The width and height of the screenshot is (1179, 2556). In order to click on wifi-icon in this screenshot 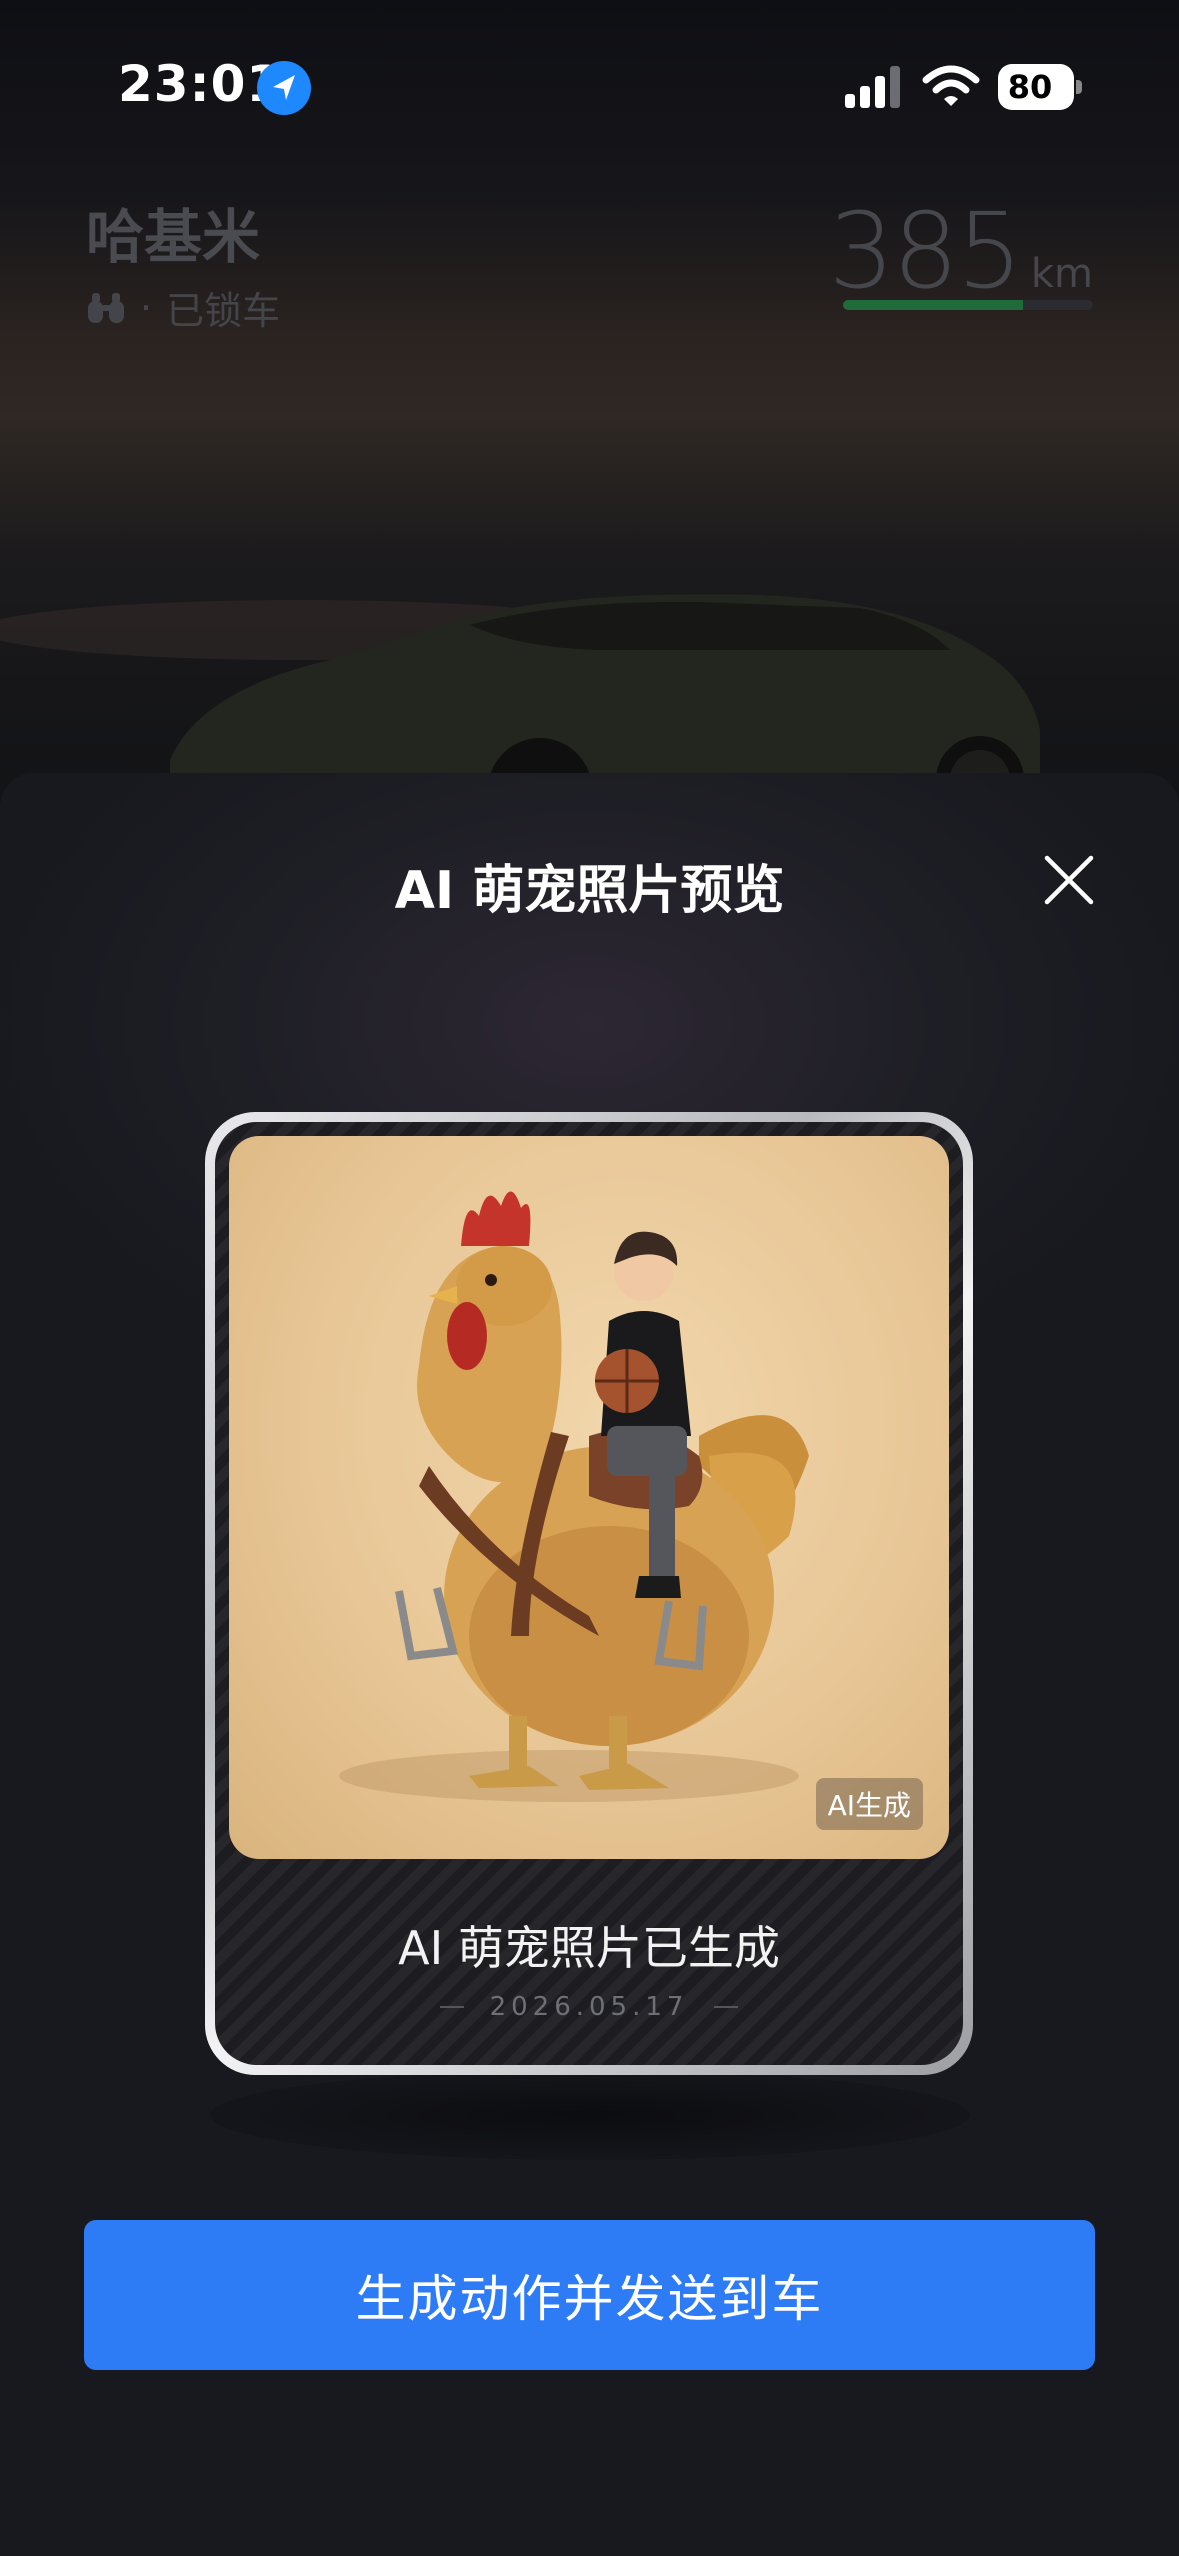, I will do `click(951, 85)`.